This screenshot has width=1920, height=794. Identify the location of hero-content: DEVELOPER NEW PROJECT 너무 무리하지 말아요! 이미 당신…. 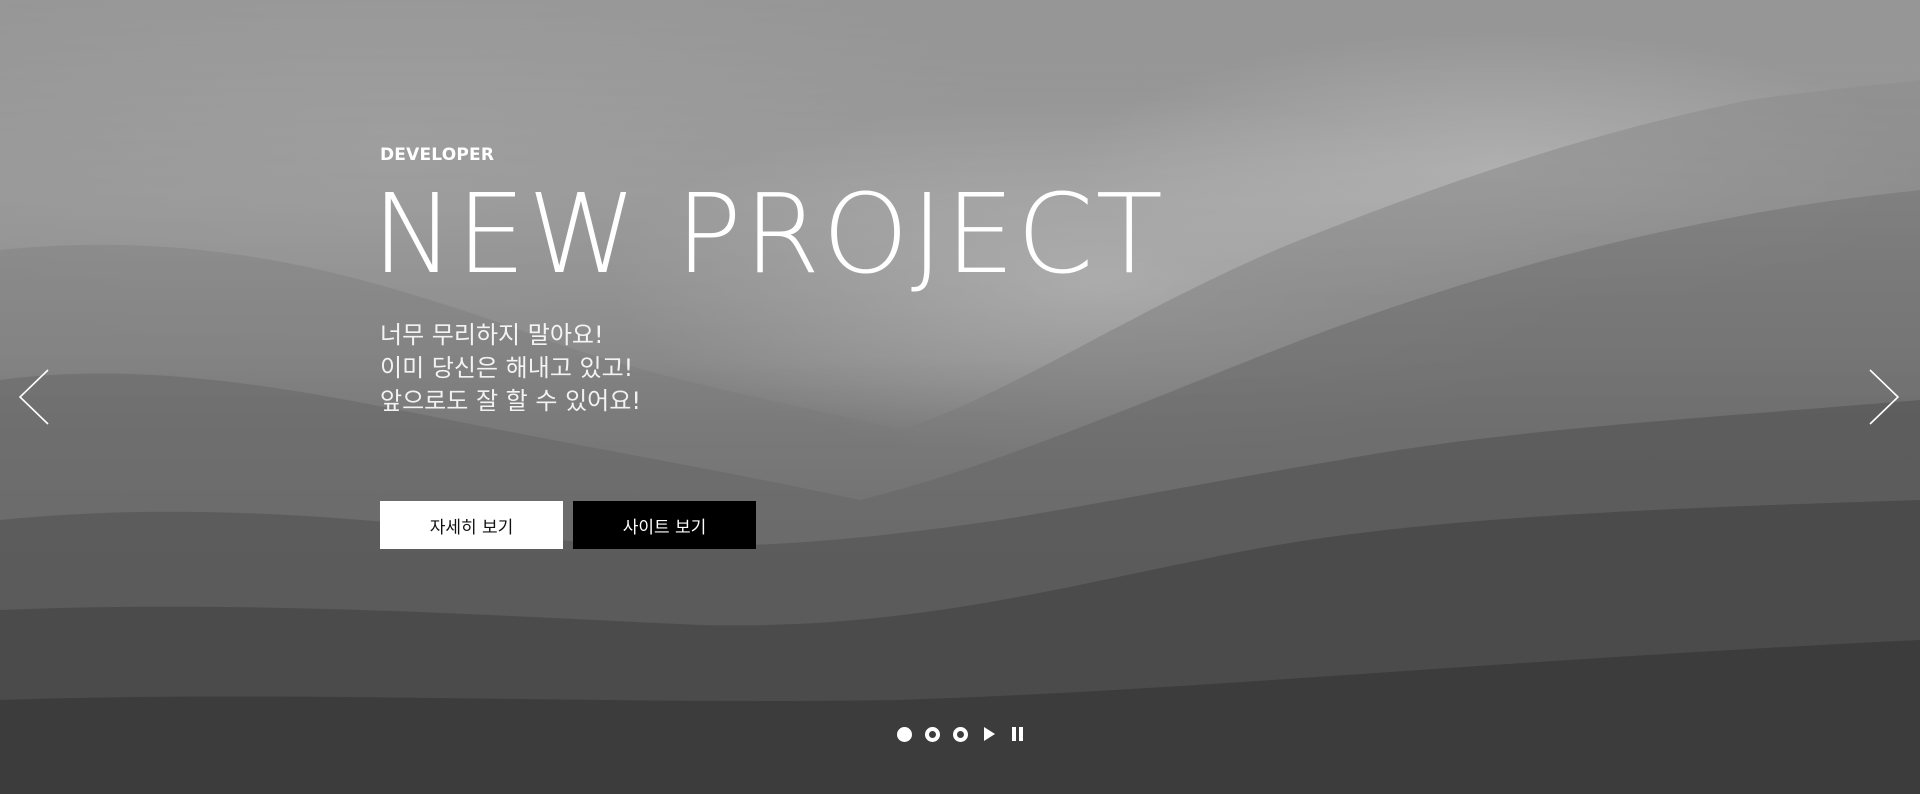
(768, 281).